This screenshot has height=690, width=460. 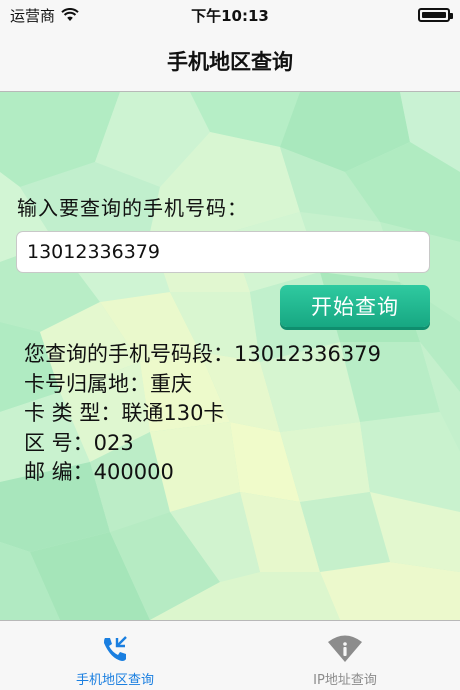 What do you see at coordinates (114, 680) in the screenshot?
I see `tab-phone-lookup-label: 手机地区查询` at bounding box center [114, 680].